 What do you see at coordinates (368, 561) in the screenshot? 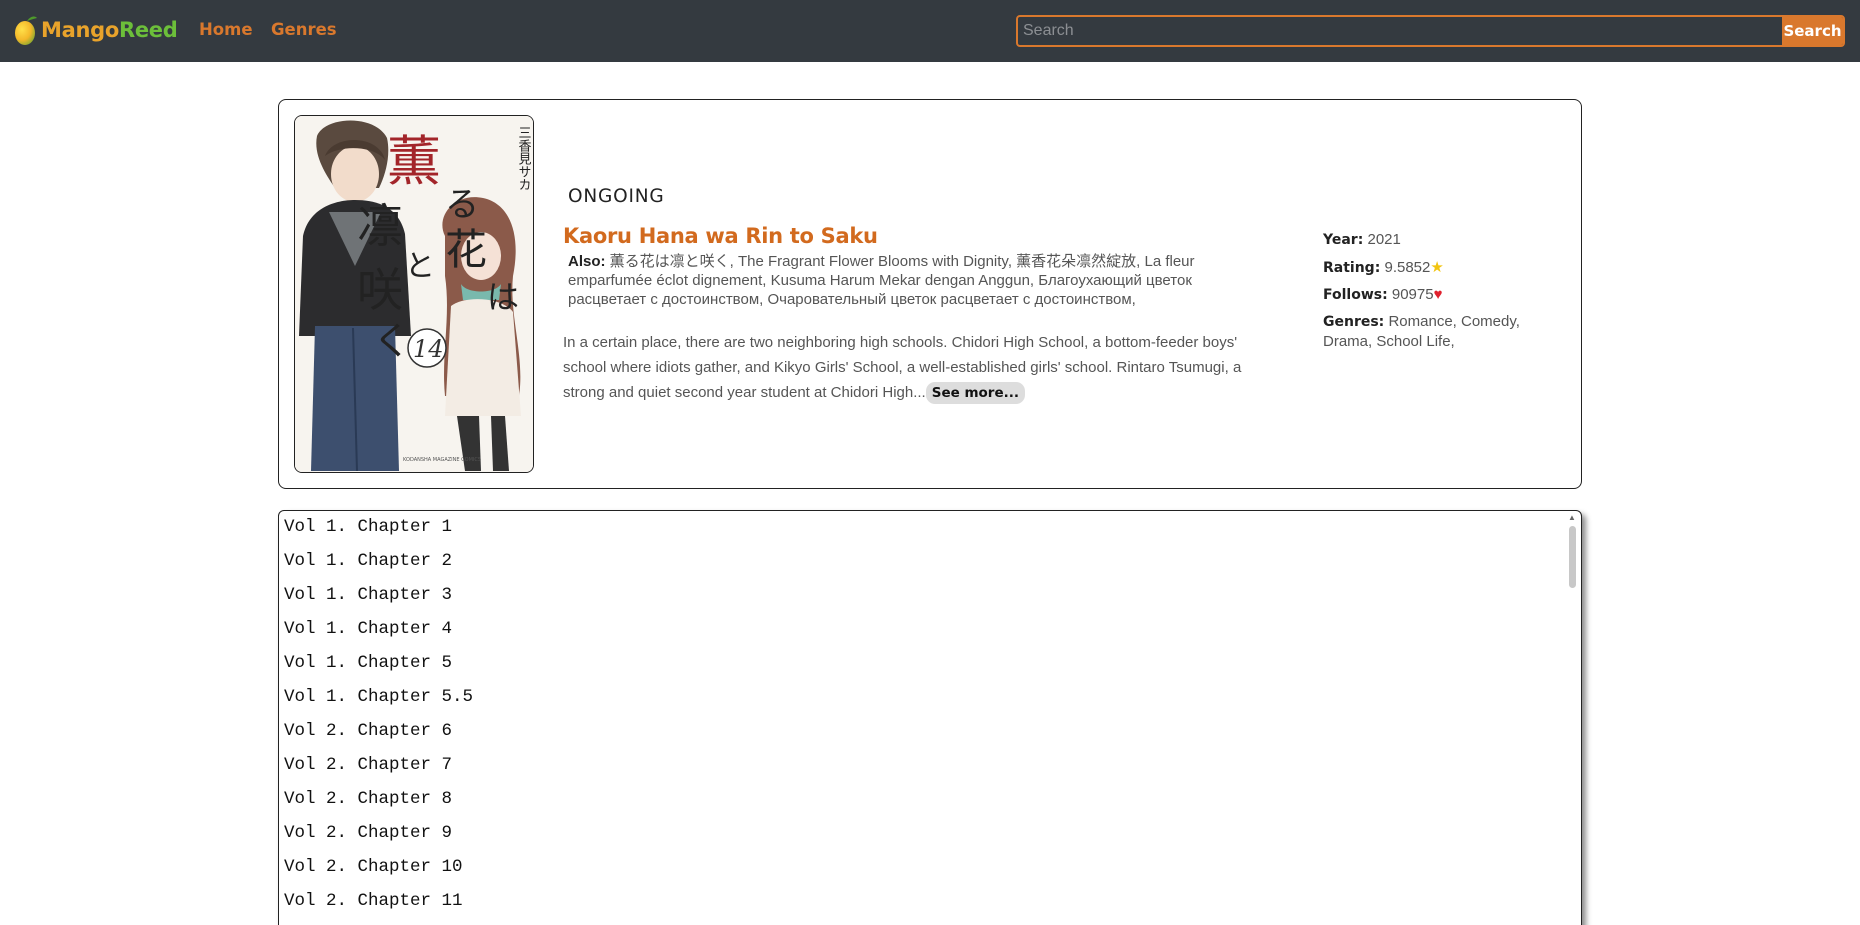
I see `chapter-item: Vol 1. Chapter 2` at bounding box center [368, 561].